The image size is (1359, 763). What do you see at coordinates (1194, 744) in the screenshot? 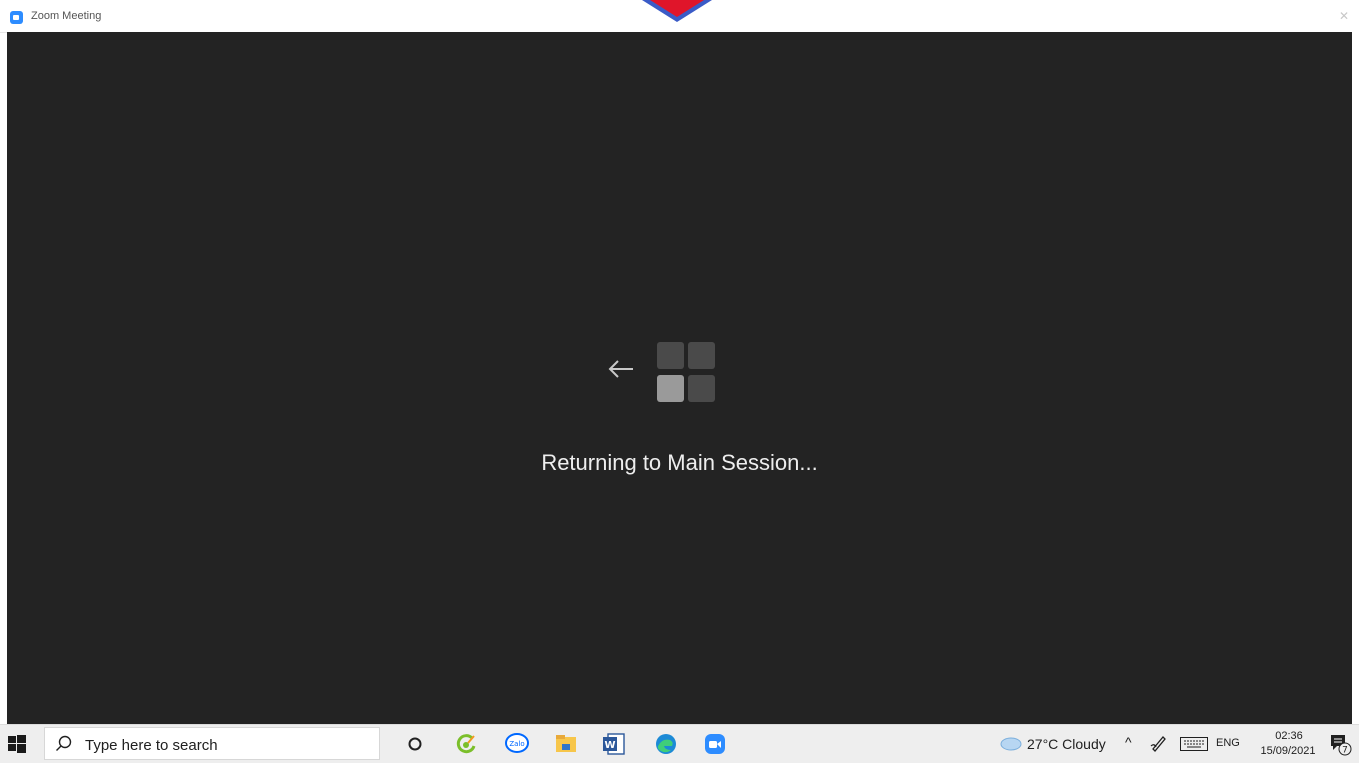
I see `touch-keyboard-icon` at bounding box center [1194, 744].